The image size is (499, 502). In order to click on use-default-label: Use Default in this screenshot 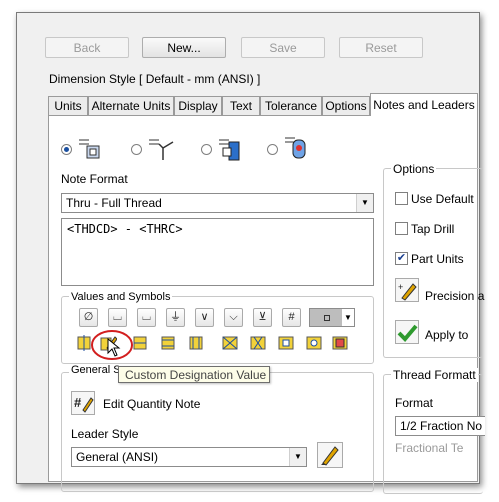, I will do `click(442, 199)`.